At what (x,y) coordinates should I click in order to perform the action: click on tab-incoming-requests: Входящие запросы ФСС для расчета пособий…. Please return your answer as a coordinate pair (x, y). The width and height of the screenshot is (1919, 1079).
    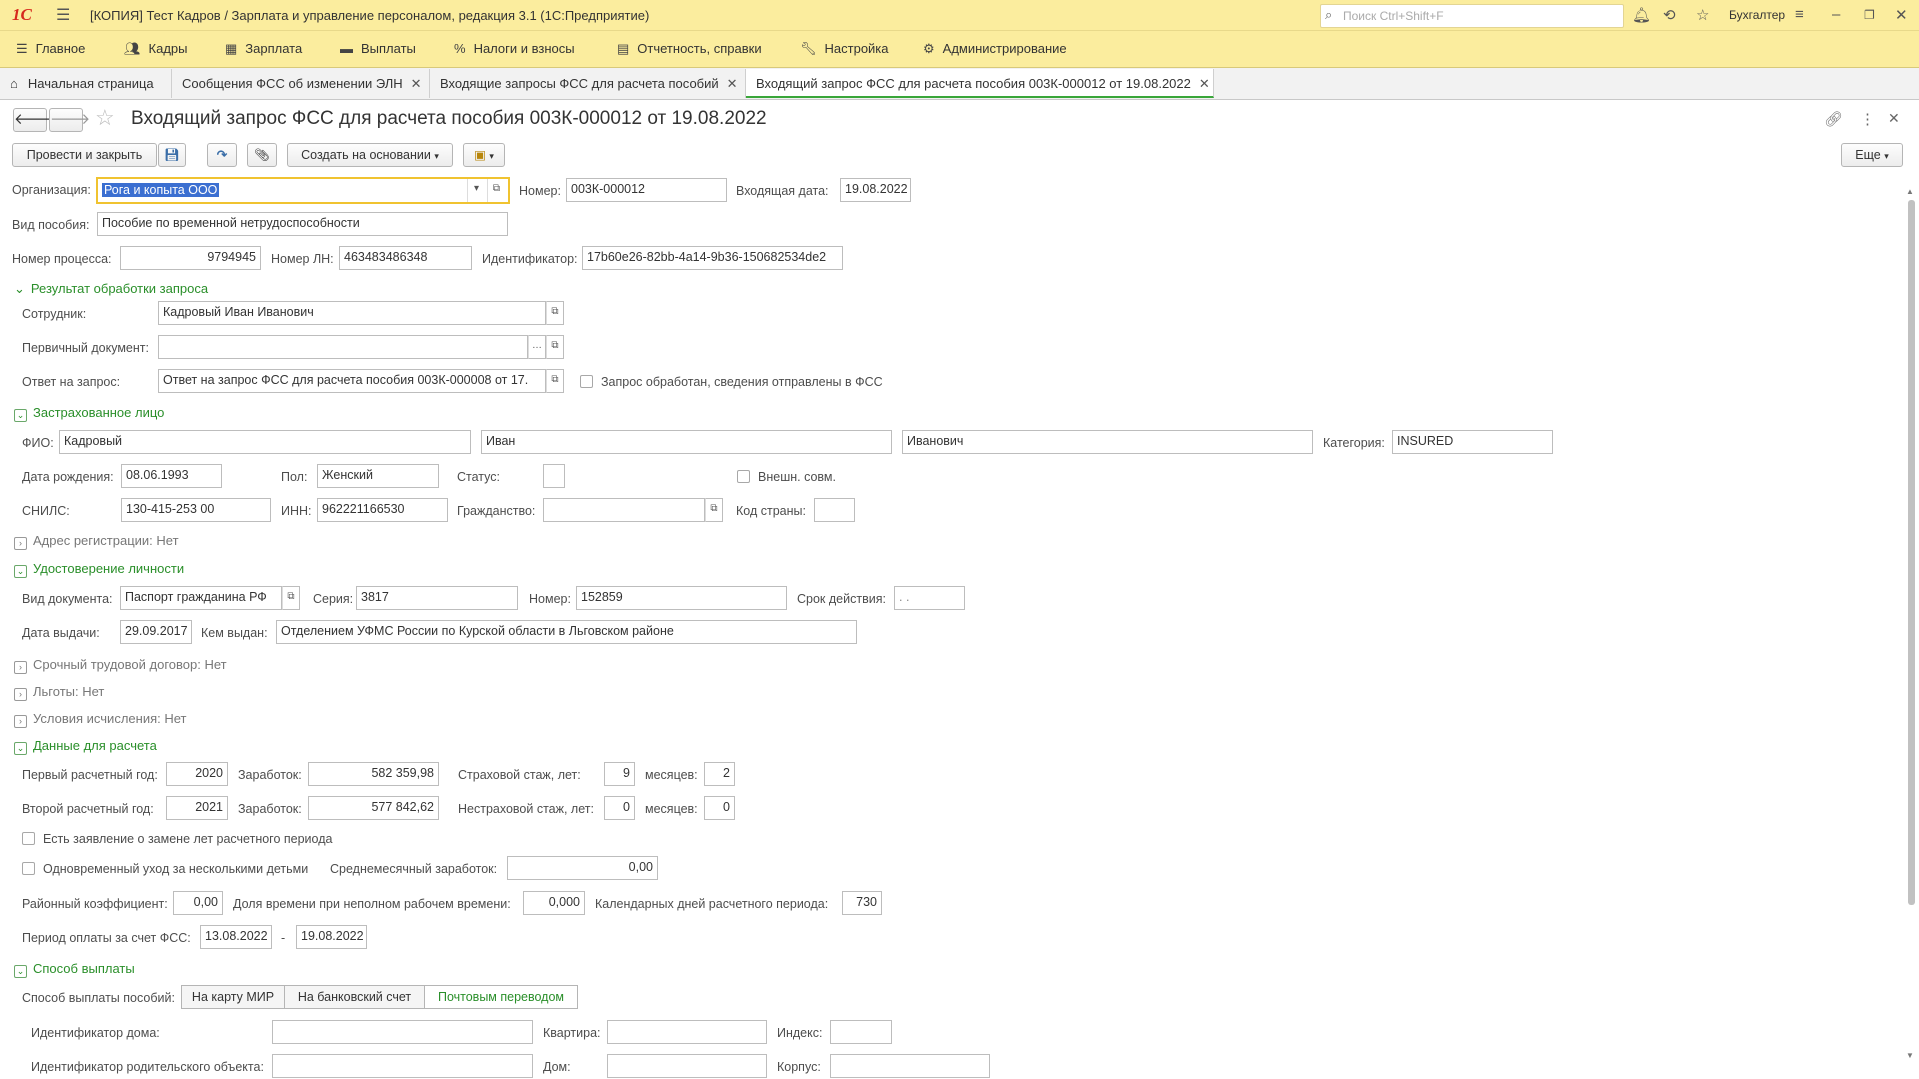
    Looking at the image, I should click on (588, 83).